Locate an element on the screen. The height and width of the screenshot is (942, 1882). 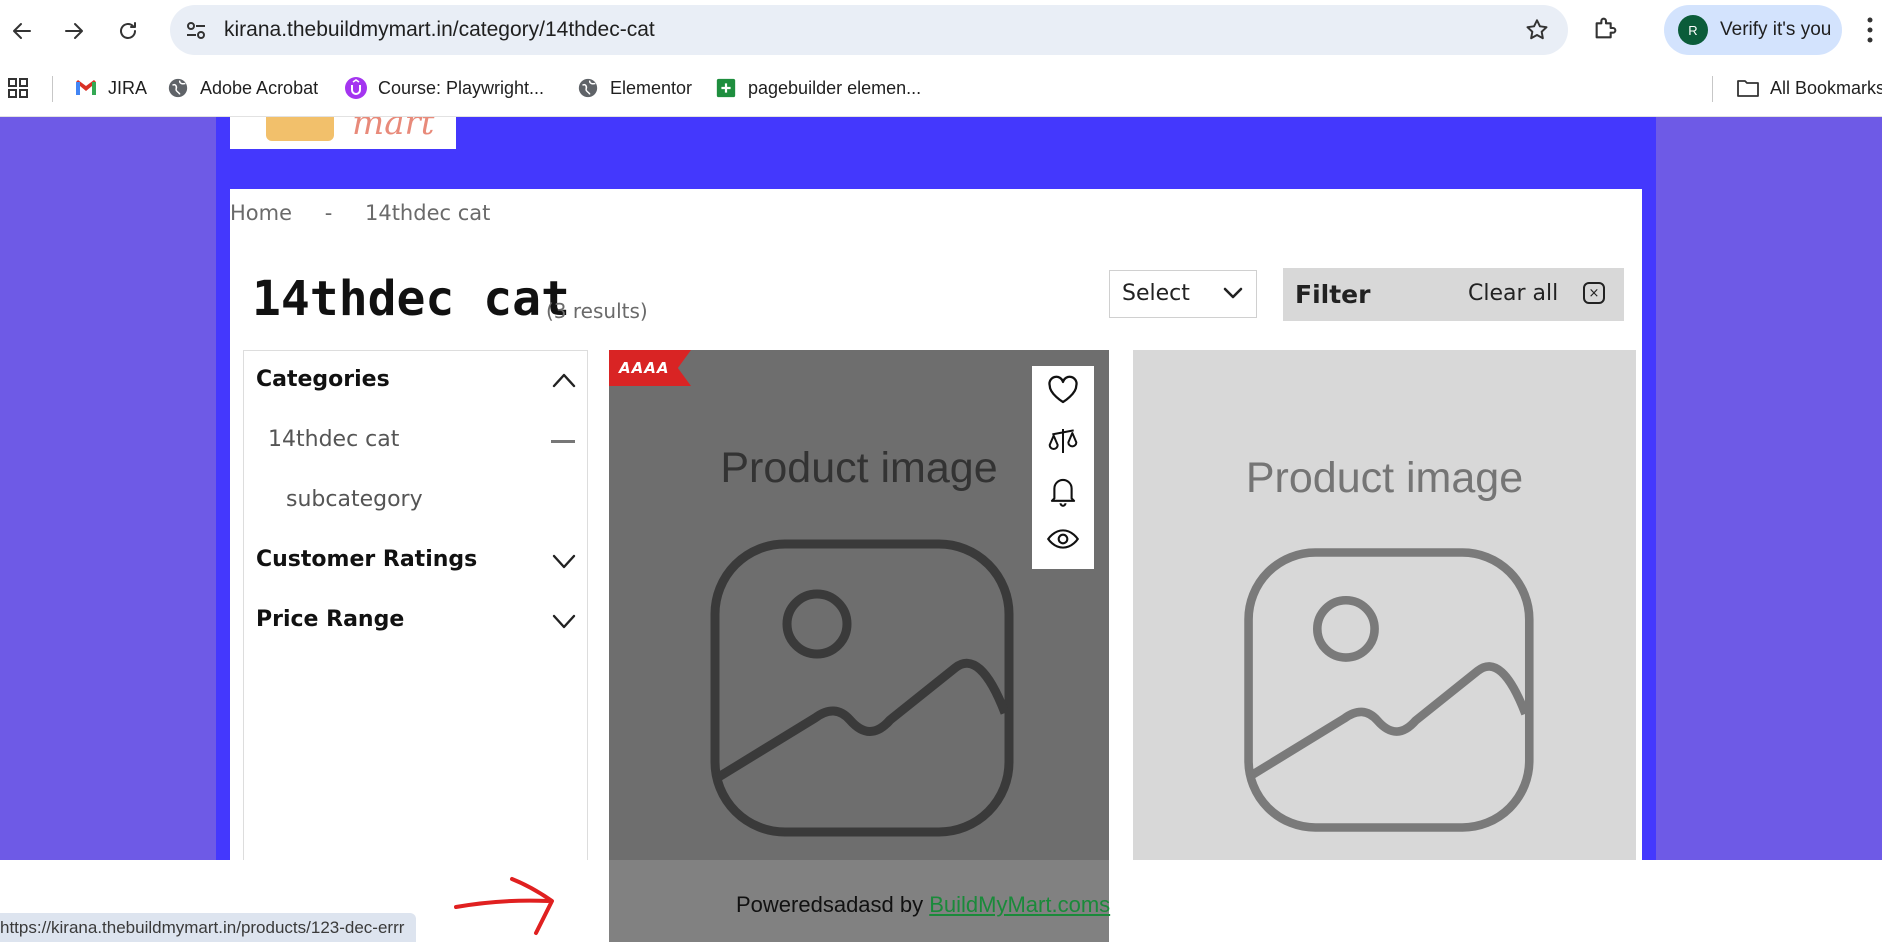
close-icon: × is located at coordinates (1594, 293).